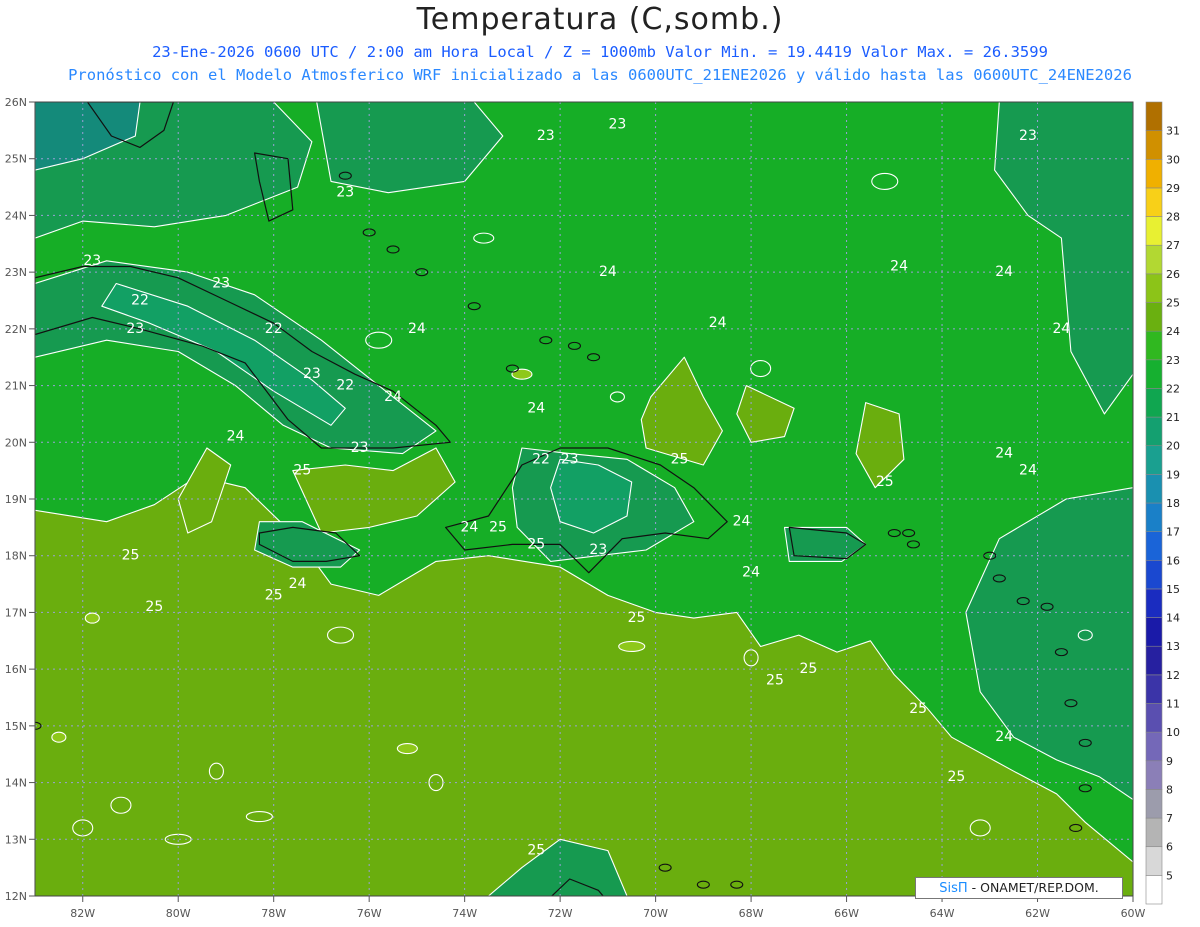 The height and width of the screenshot is (927, 1200). I want to click on colorbar-level-label: 9, so click(1169, 761).